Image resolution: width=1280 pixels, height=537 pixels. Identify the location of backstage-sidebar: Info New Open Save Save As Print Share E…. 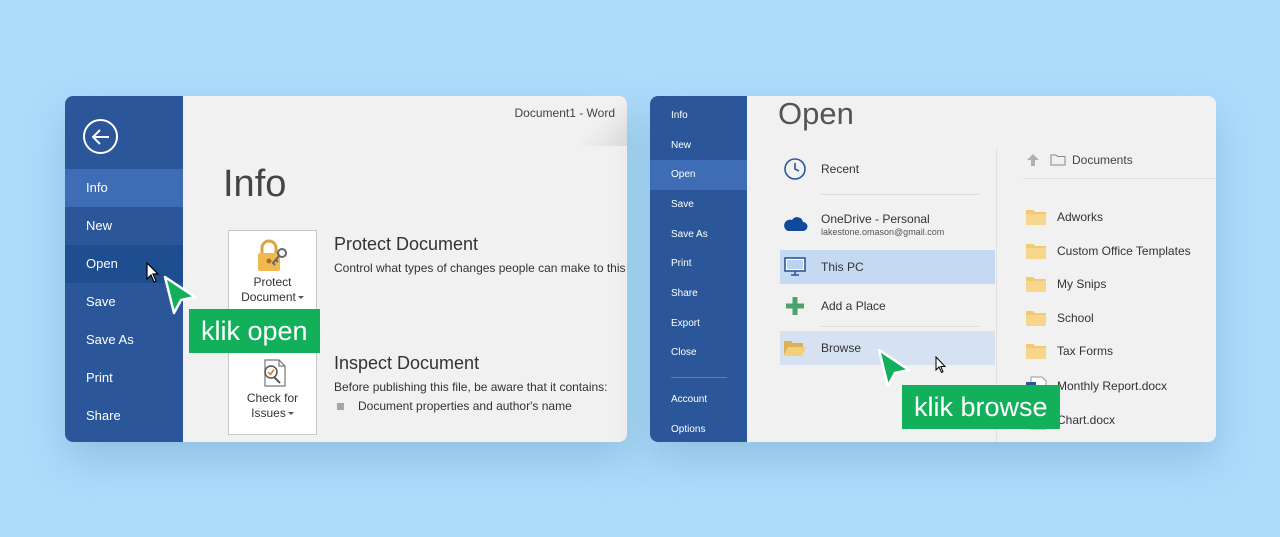
(698, 269).